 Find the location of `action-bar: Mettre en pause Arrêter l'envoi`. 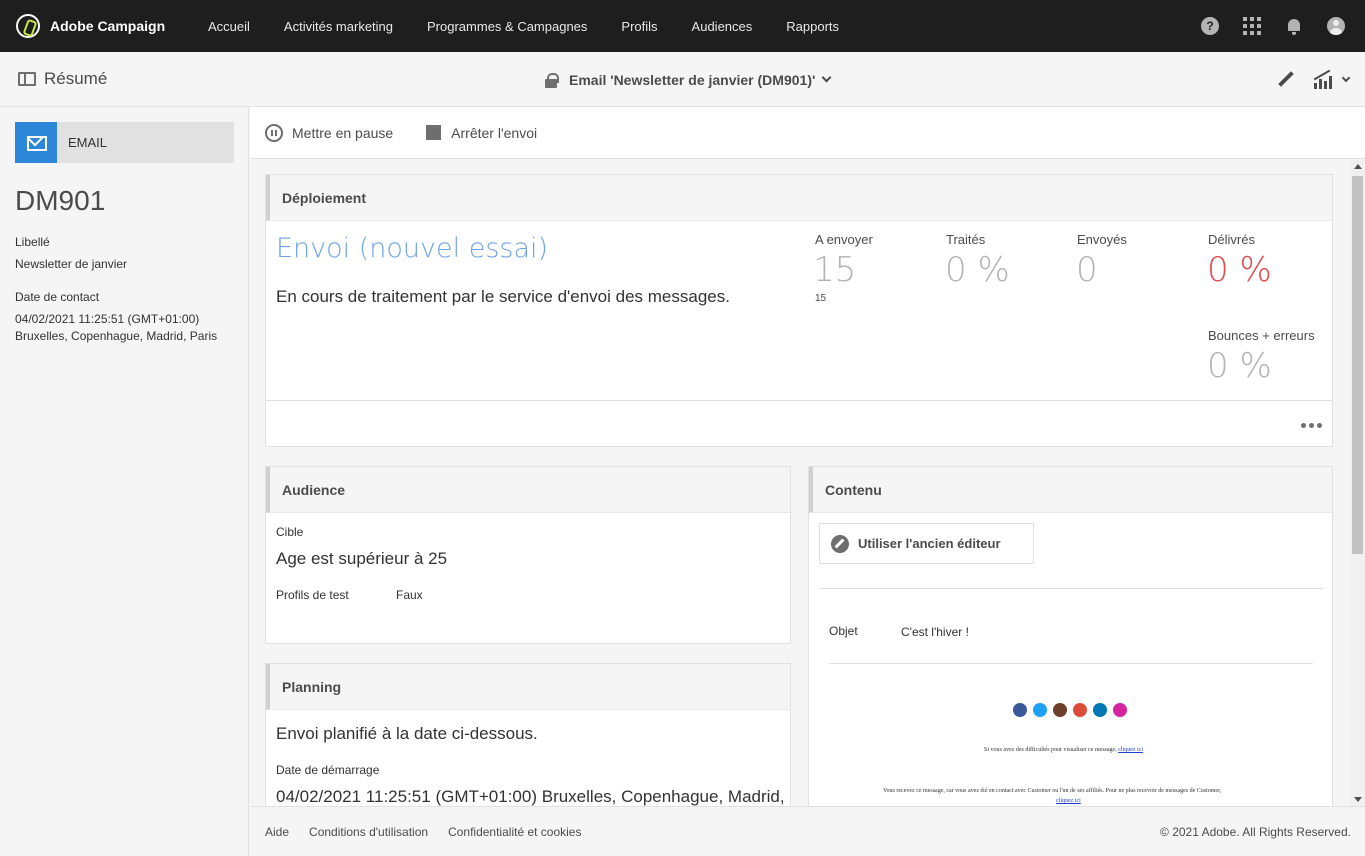

action-bar: Mettre en pause Arrêter l'envoi is located at coordinates (807, 133).